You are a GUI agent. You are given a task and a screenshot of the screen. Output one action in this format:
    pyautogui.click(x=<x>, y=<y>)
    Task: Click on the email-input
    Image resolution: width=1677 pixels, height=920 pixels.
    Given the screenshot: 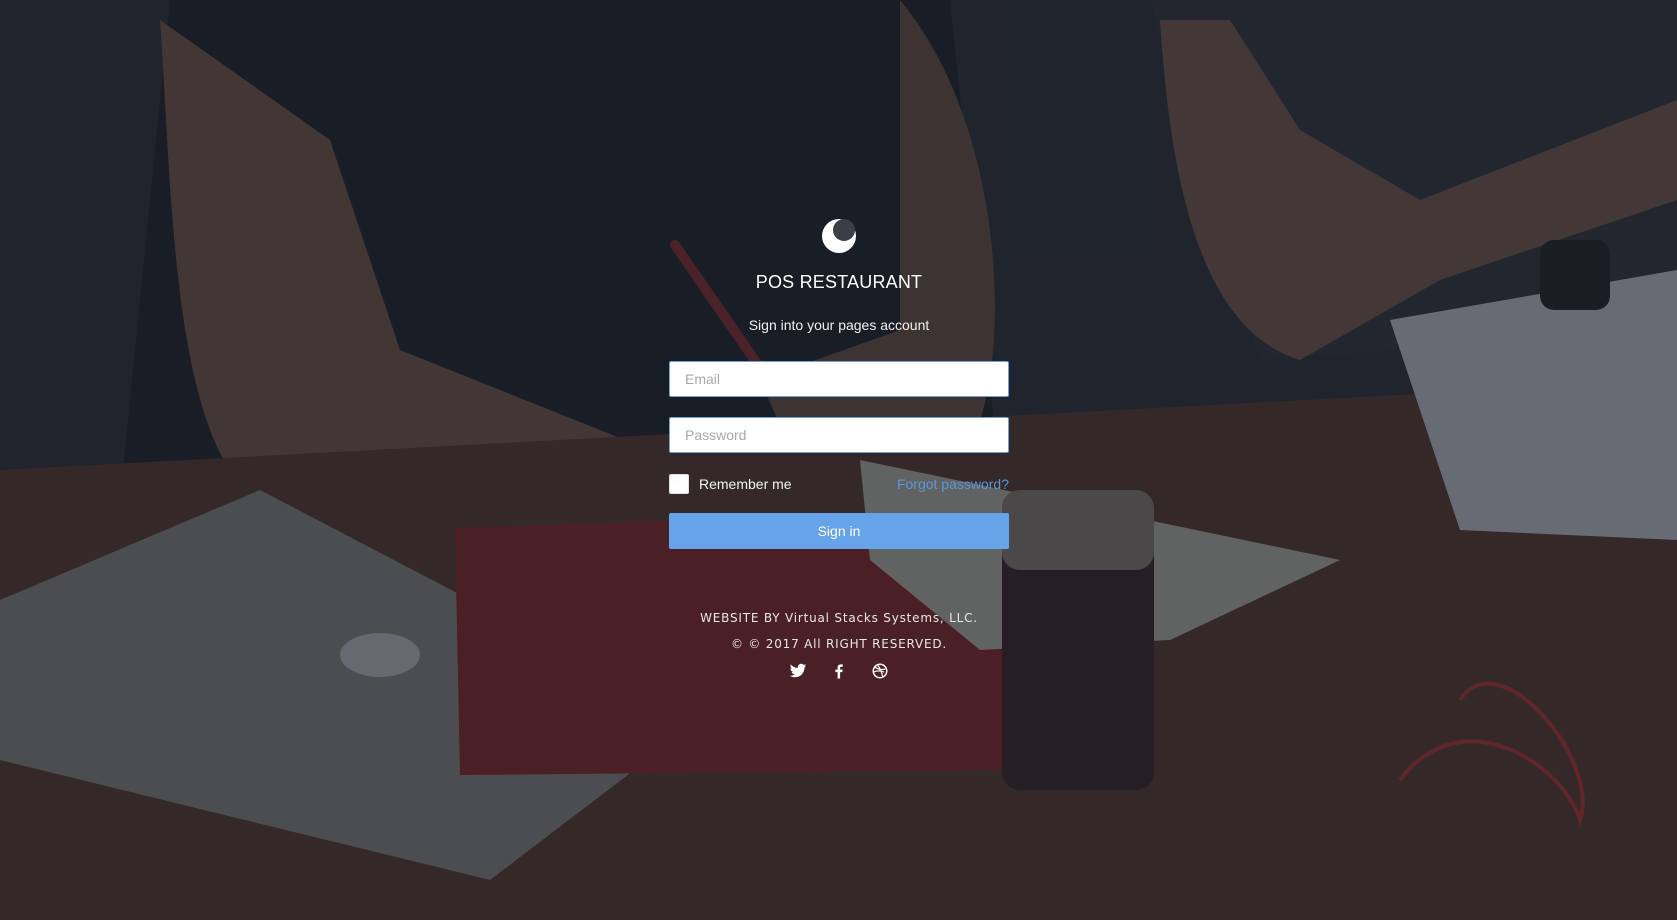 What is the action you would take?
    pyautogui.click(x=839, y=379)
    